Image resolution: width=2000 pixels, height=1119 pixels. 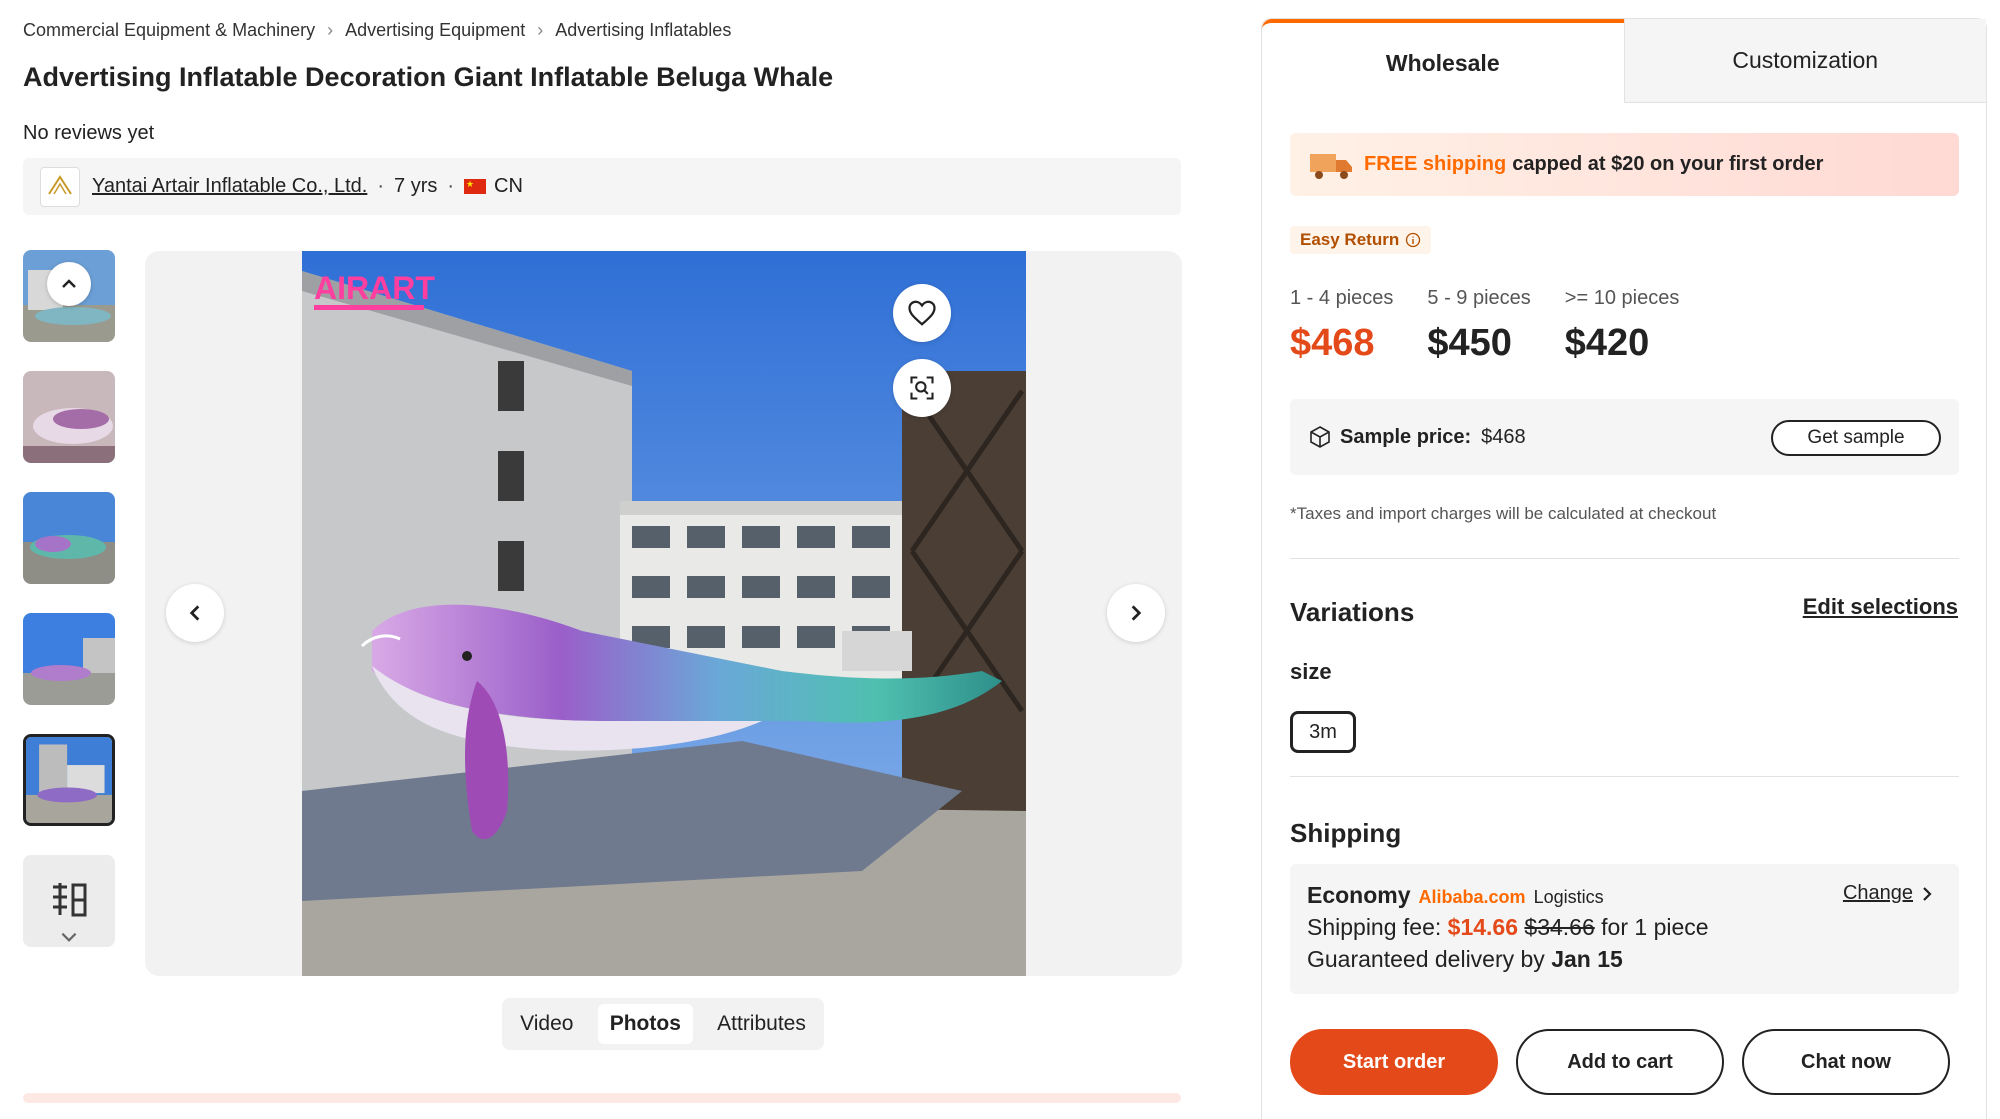 I want to click on previous-image-button, so click(x=195, y=613).